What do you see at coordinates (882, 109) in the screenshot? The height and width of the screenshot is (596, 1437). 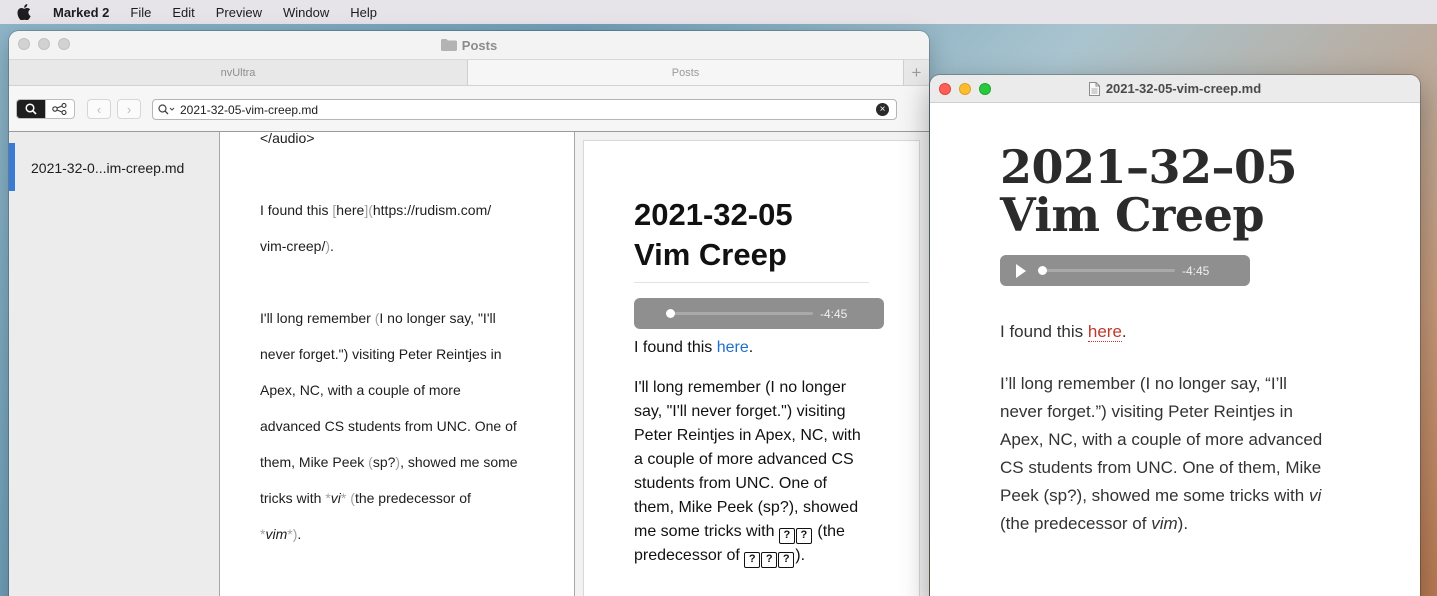 I see `clear-search-icon: ×` at bounding box center [882, 109].